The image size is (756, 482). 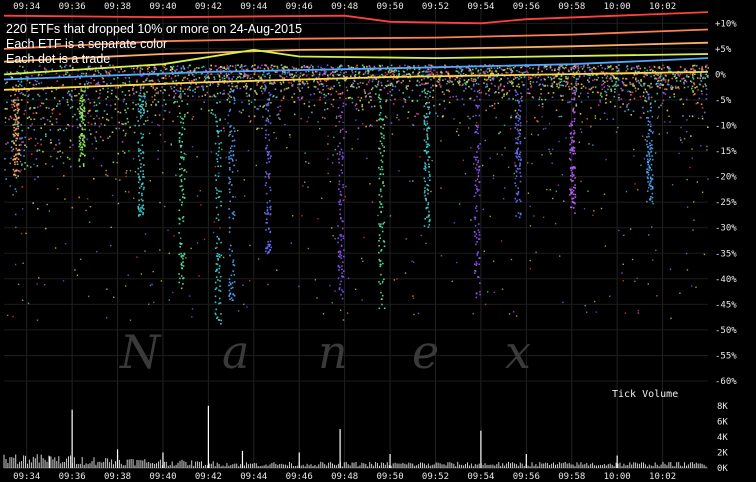 What do you see at coordinates (726, 382) in the screenshot?
I see `price-y-tick-label: -60%` at bounding box center [726, 382].